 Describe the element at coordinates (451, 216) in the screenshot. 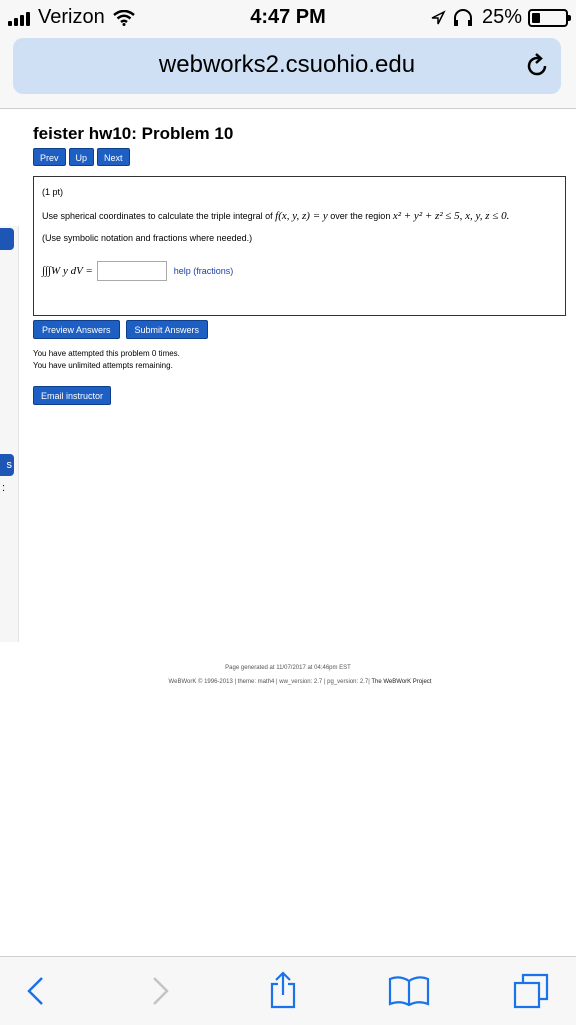

I see `region-expression: x² + y² + z² ≤ 5, x, y, z ≤ 0.` at that location.